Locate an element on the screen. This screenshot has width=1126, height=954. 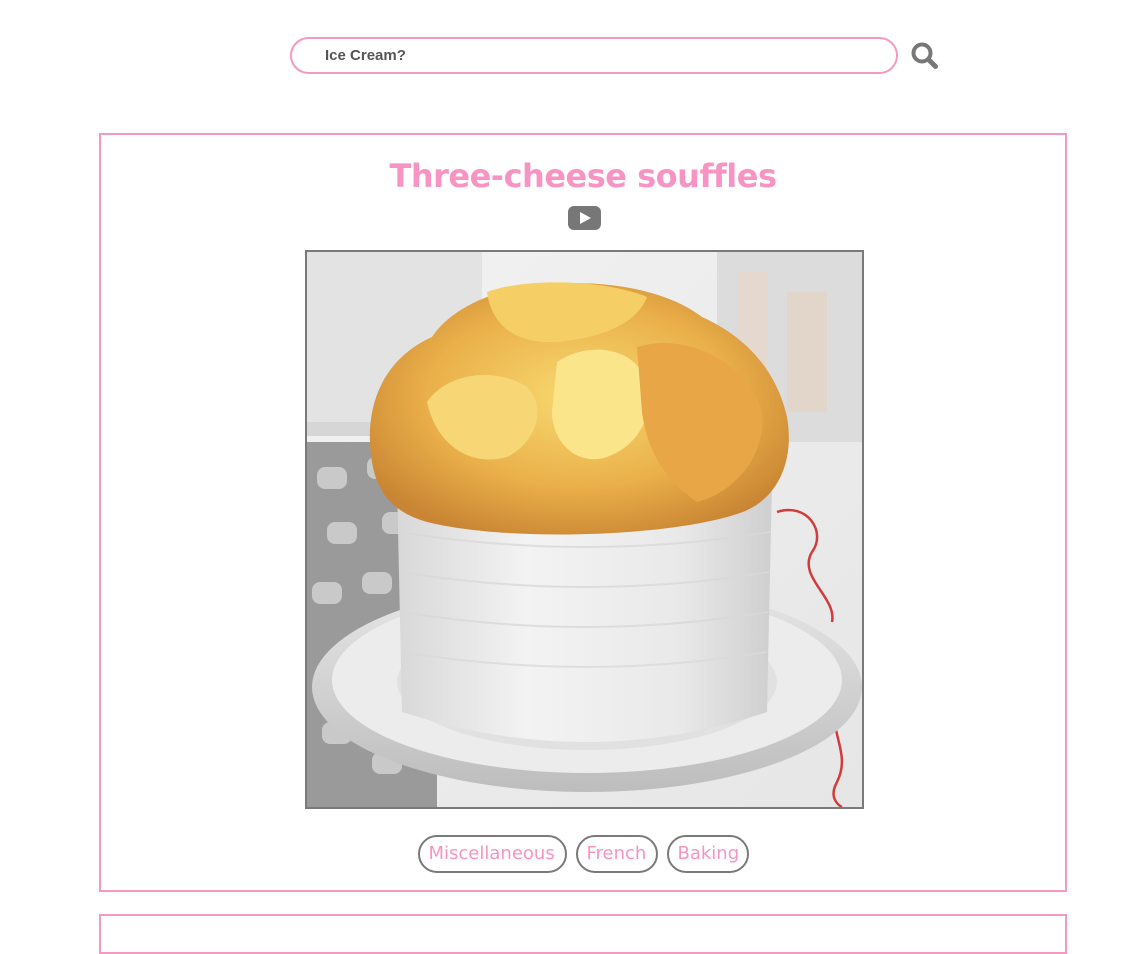
tag-list: Miscellaneous French Baking is located at coordinates (583, 854).